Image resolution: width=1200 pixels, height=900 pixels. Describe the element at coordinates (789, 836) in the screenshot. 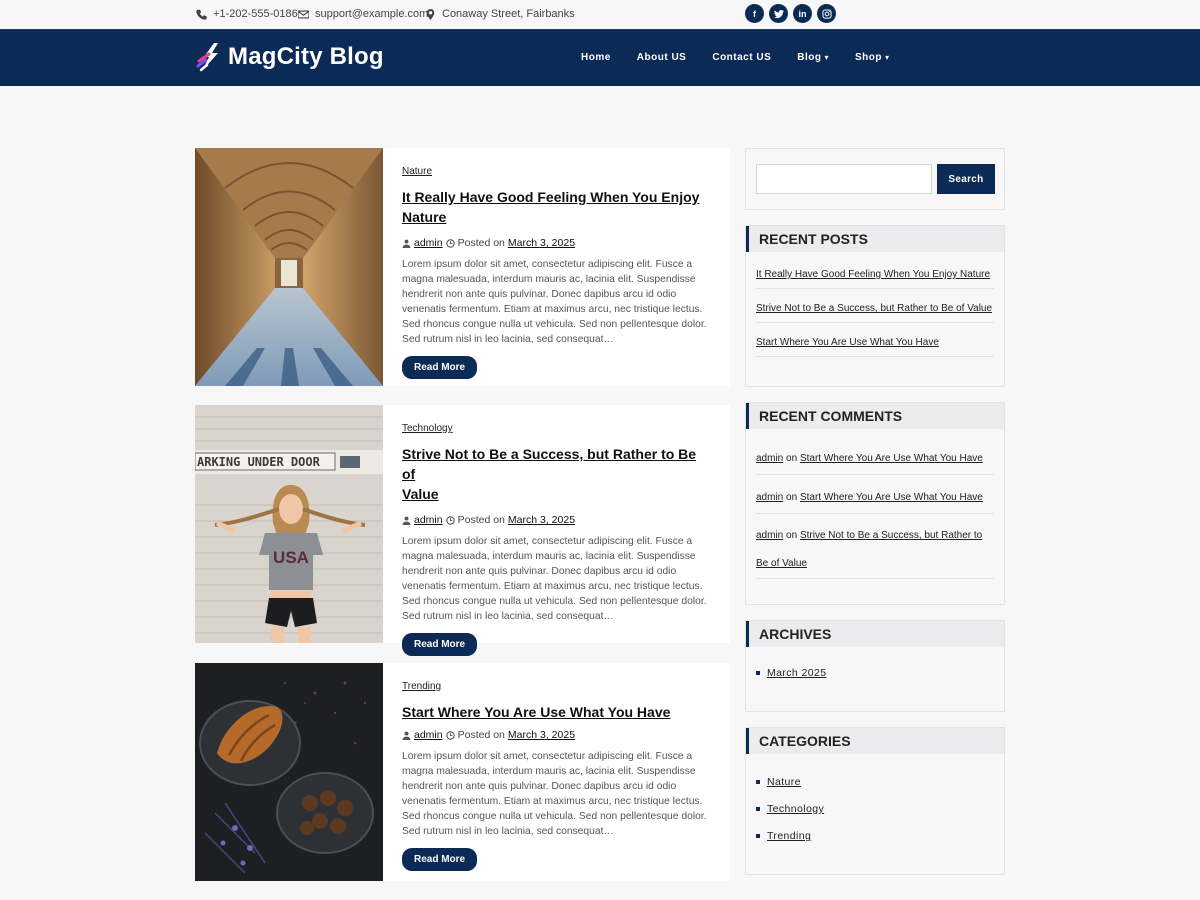

I see `category-link: Trending` at that location.